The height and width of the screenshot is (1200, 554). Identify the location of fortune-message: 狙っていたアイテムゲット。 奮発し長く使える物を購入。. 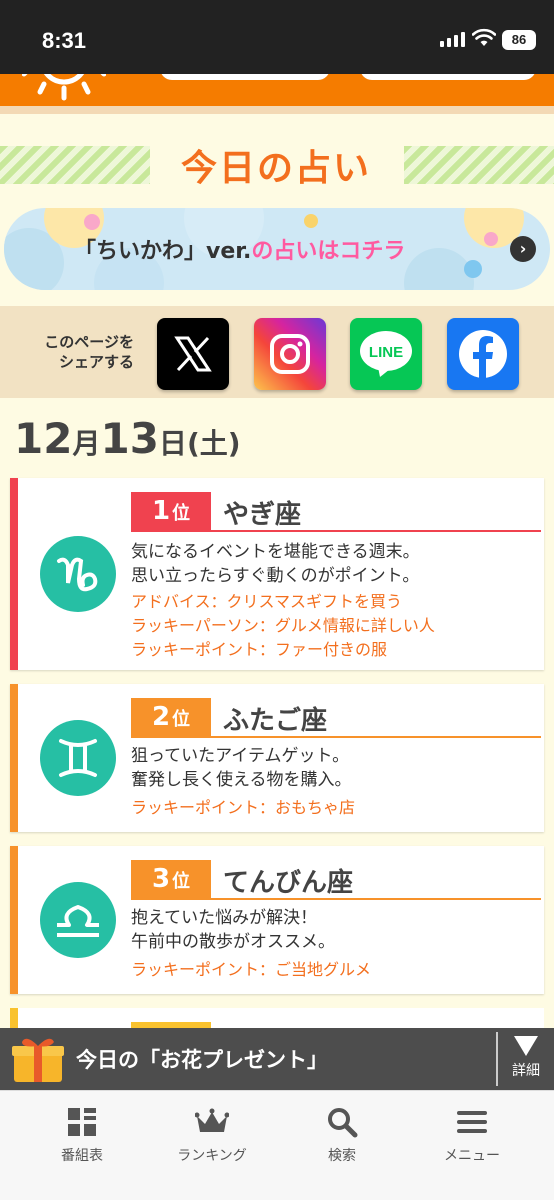
(241, 768).